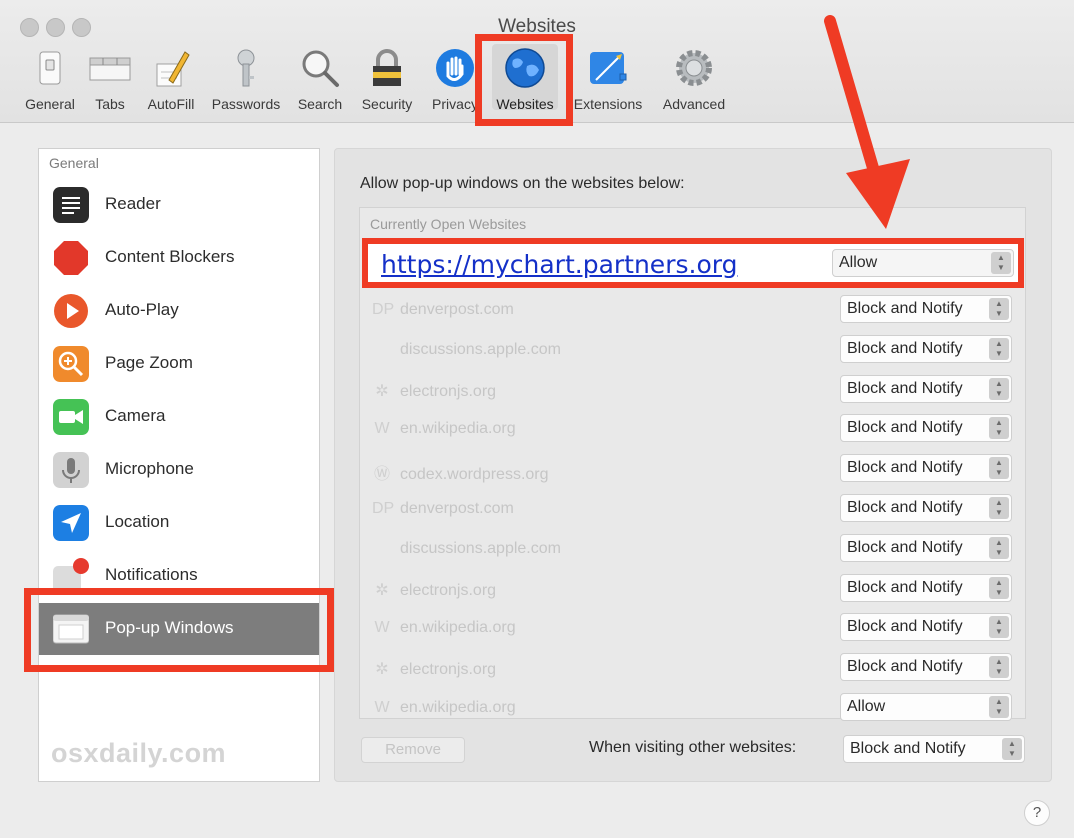 Image resolution: width=1074 pixels, height=838 pixels. I want to click on website-url-link: https://mychart.partners.org, so click(559, 264).